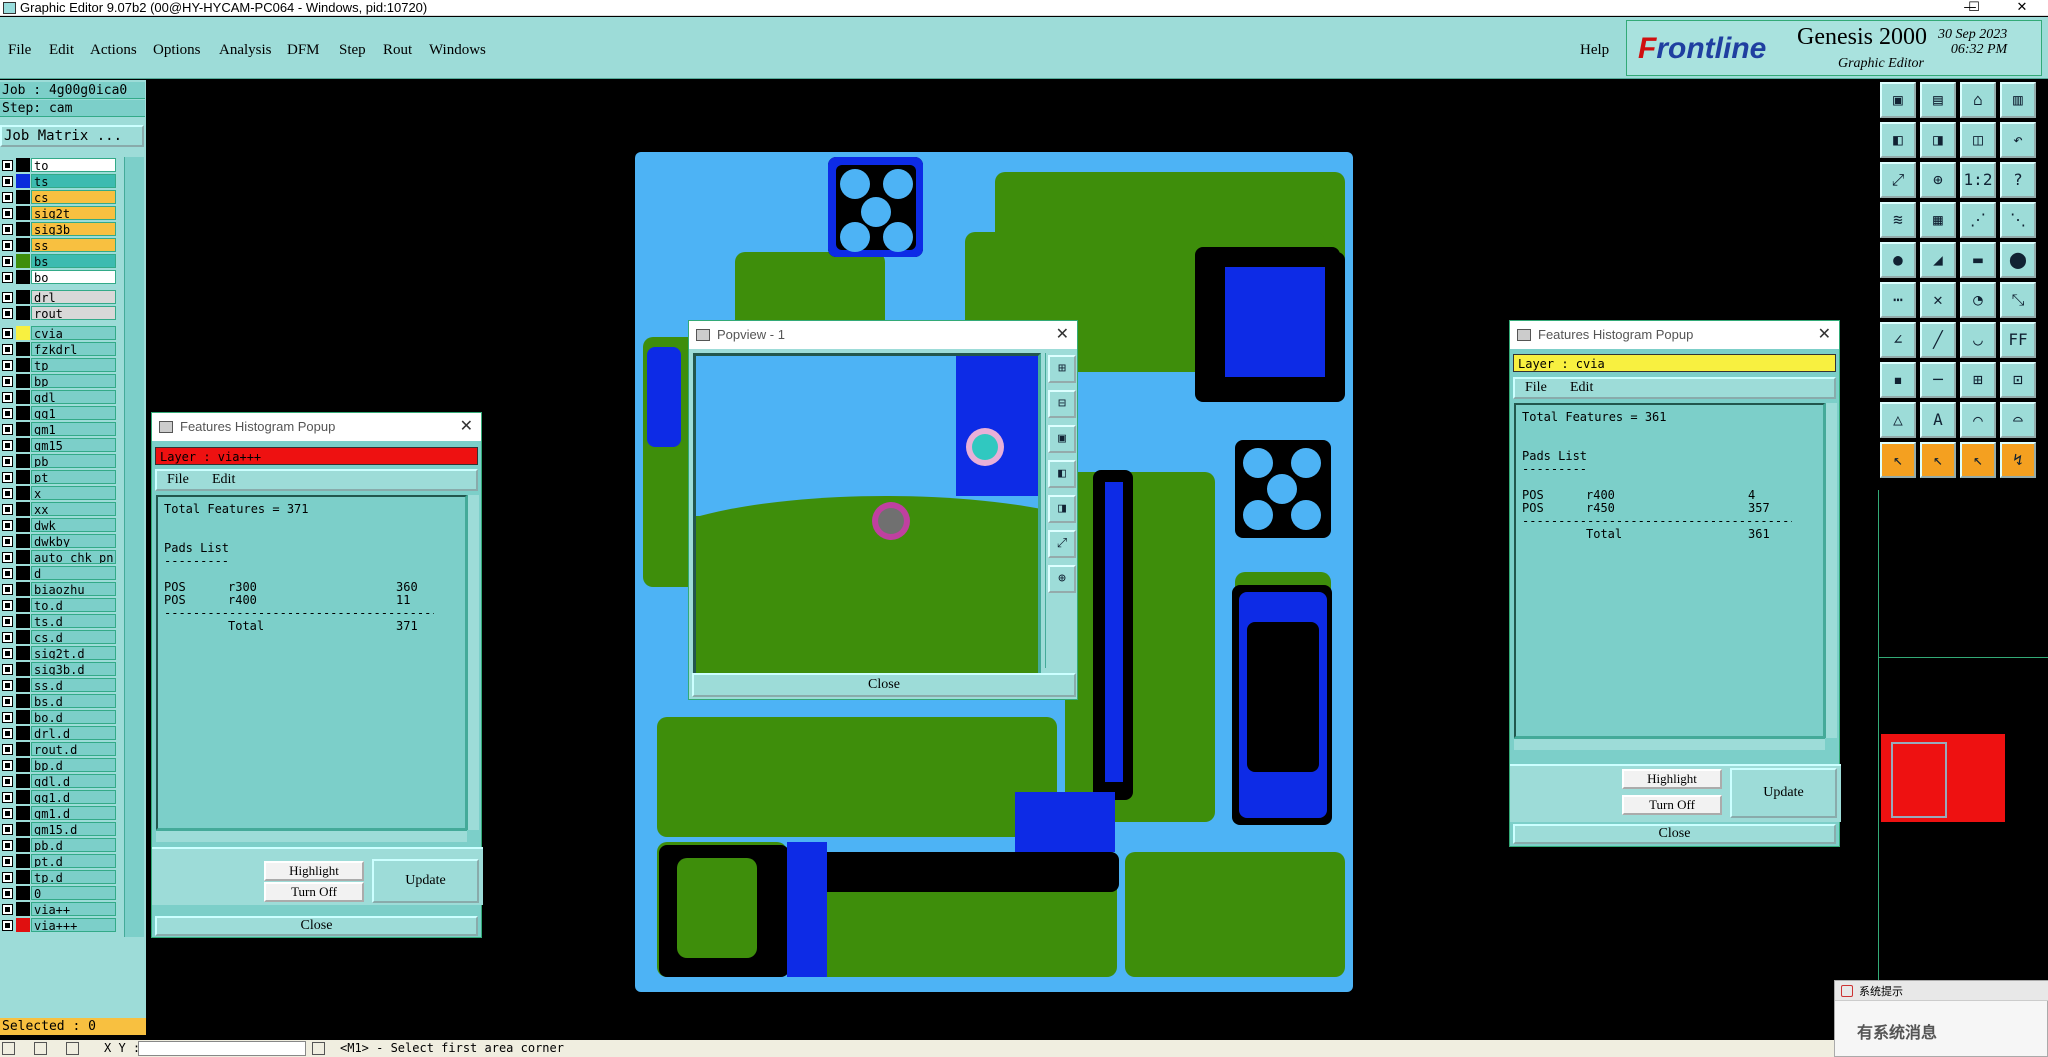 The width and height of the screenshot is (2048, 1057). What do you see at coordinates (59, 541) in the screenshot?
I see `layer-row-dwkby: dwkby` at bounding box center [59, 541].